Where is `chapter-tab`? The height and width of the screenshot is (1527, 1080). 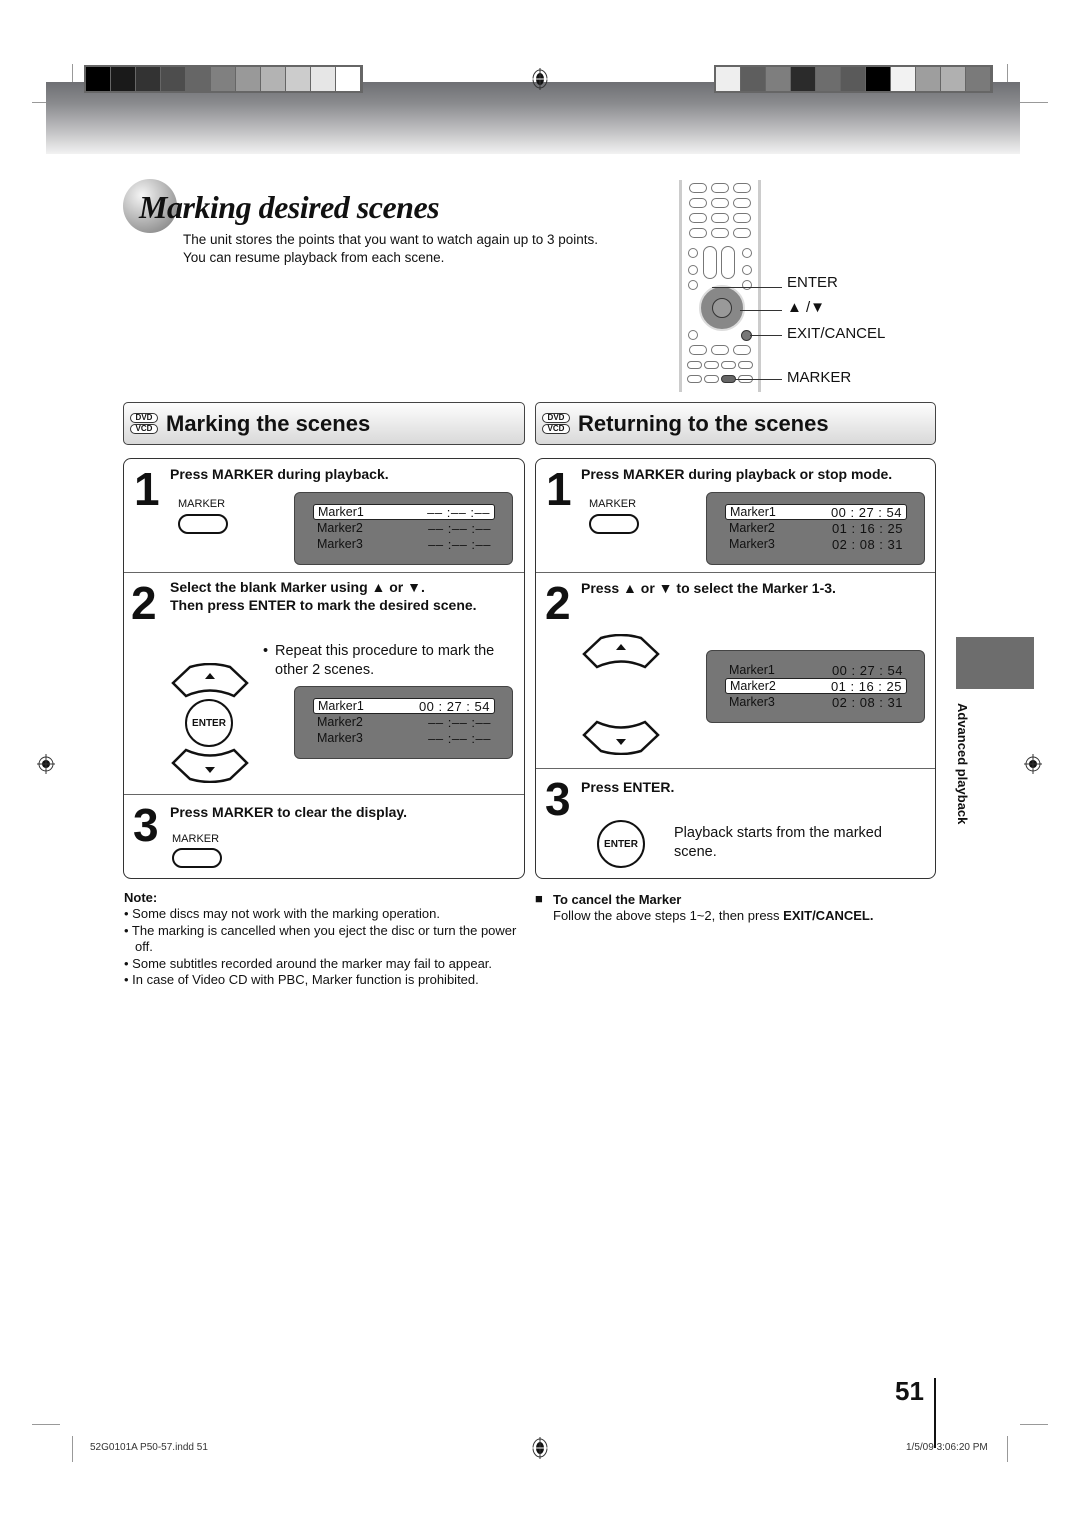 chapter-tab is located at coordinates (995, 663).